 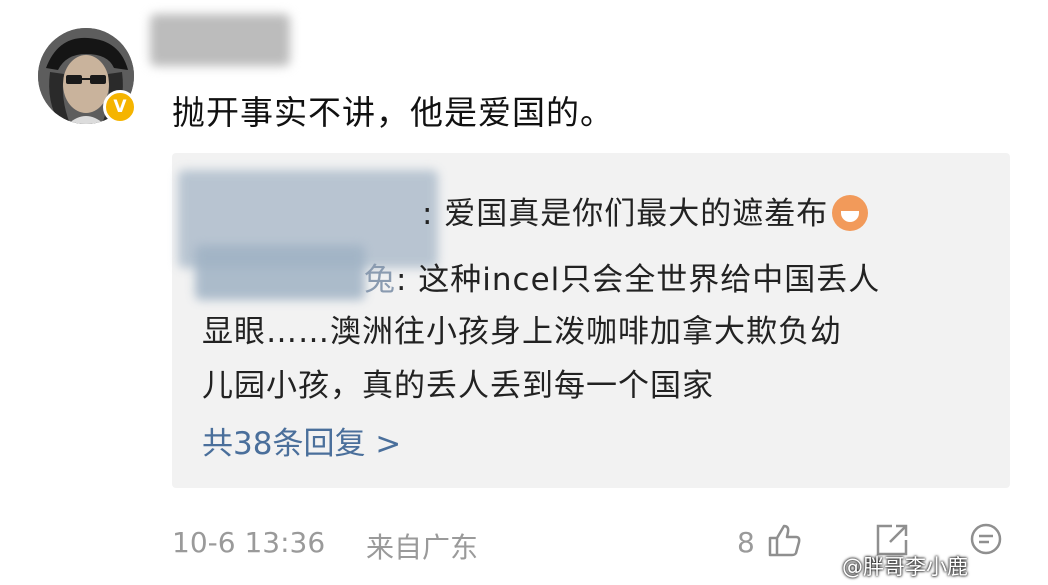 What do you see at coordinates (458, 386) in the screenshot?
I see `reply-text: 儿园小孩，真的丢人丢到每一个国家` at bounding box center [458, 386].